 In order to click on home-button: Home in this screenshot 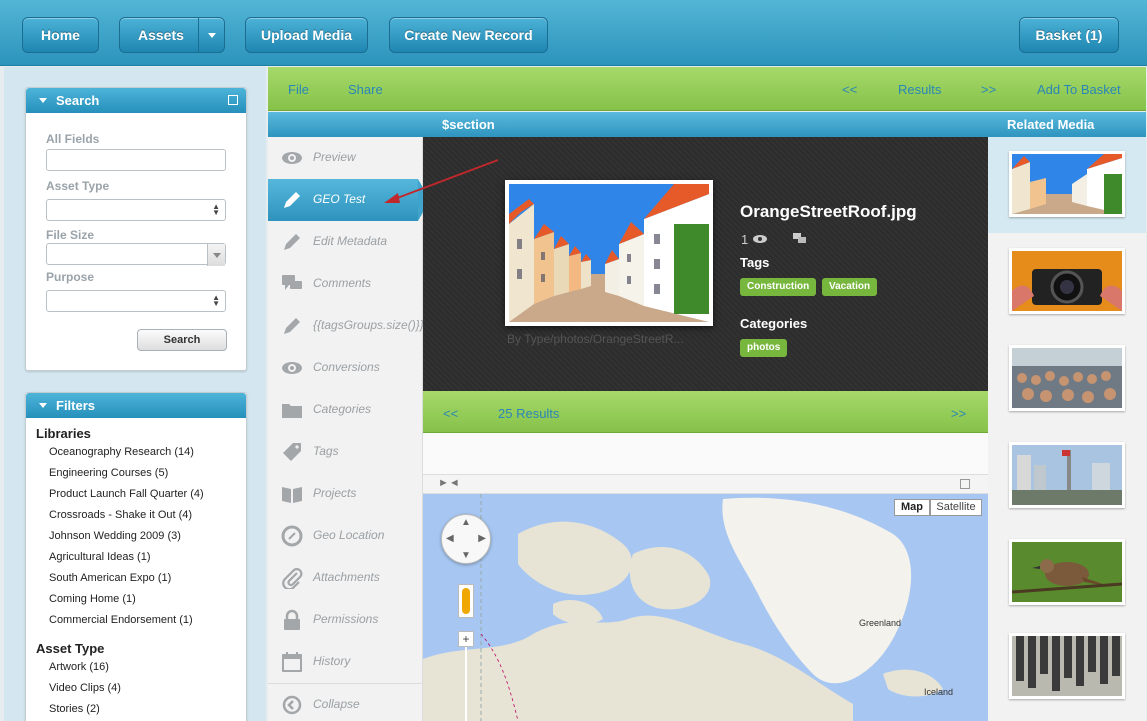, I will do `click(60, 35)`.